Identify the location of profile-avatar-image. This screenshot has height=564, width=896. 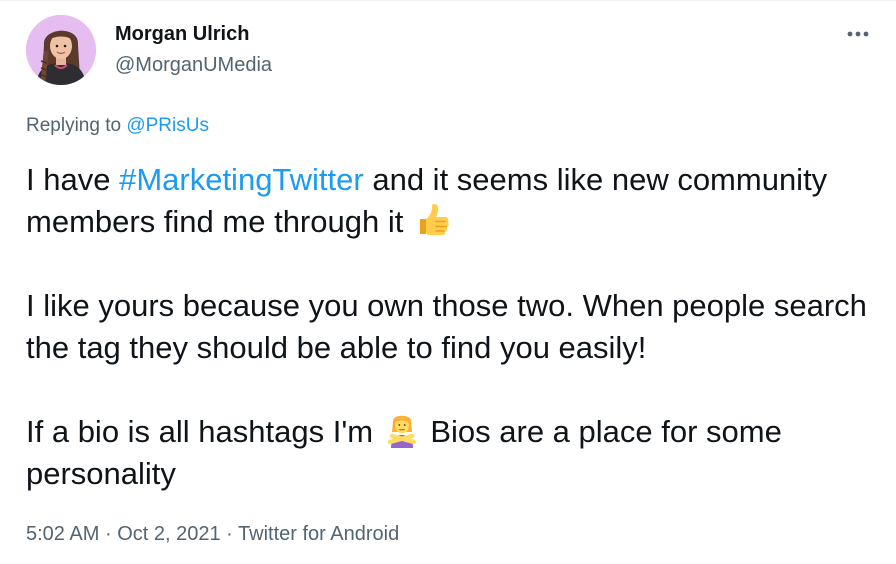
(61, 50).